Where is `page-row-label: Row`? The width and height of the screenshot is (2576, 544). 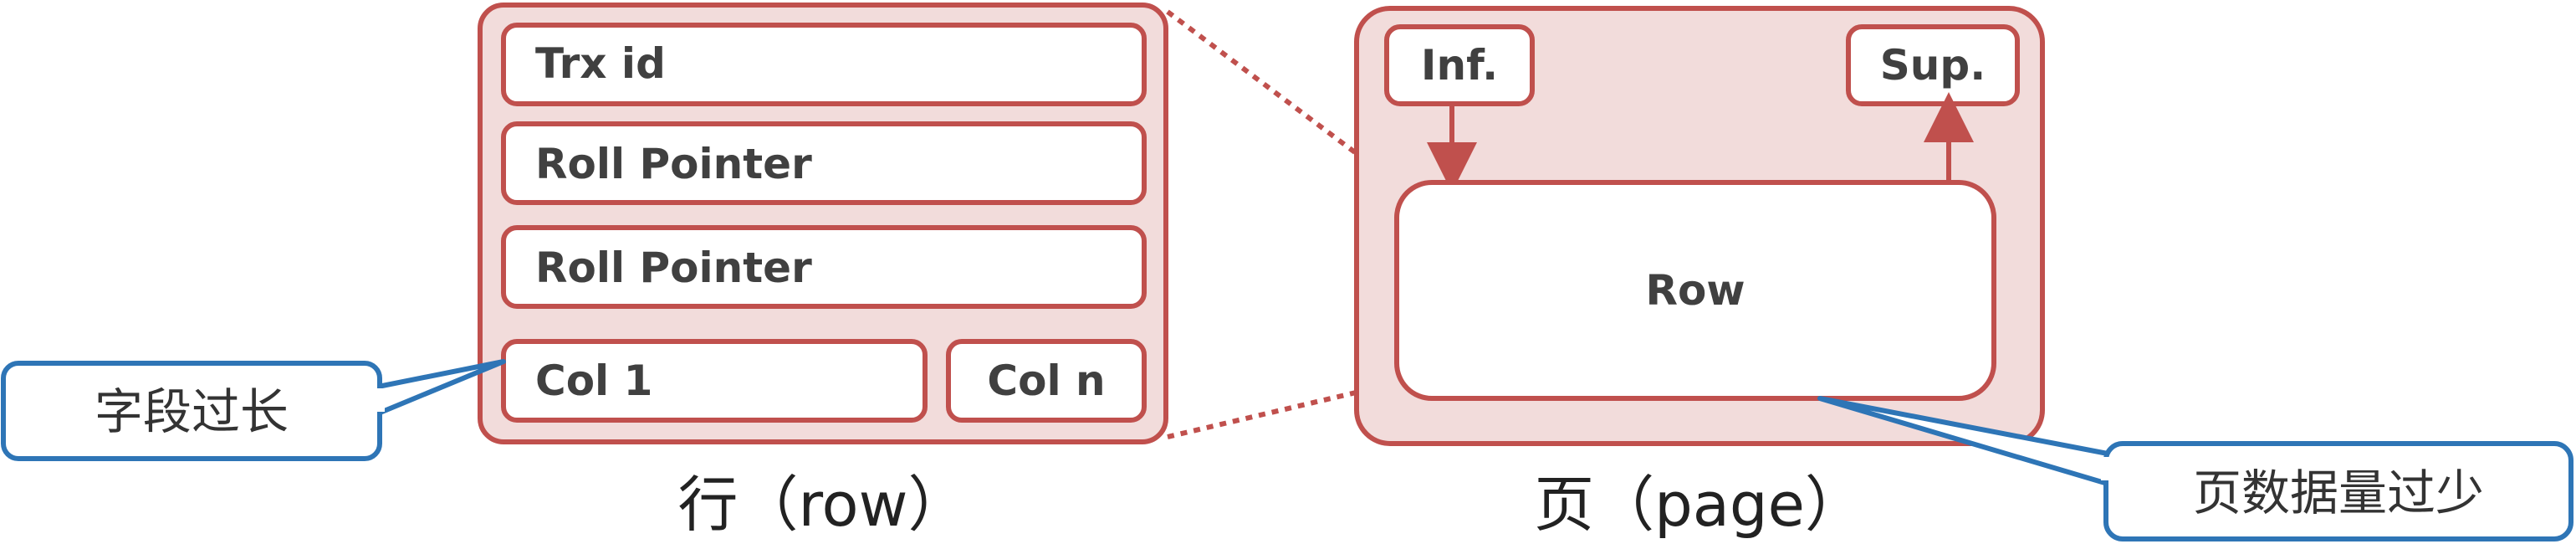 page-row-label: Row is located at coordinates (1695, 290).